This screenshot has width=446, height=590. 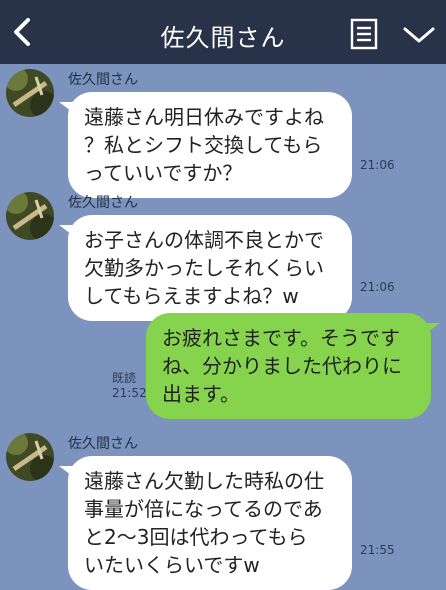 What do you see at coordinates (201, 394) in the screenshot?
I see `message-line: 出ます。` at bounding box center [201, 394].